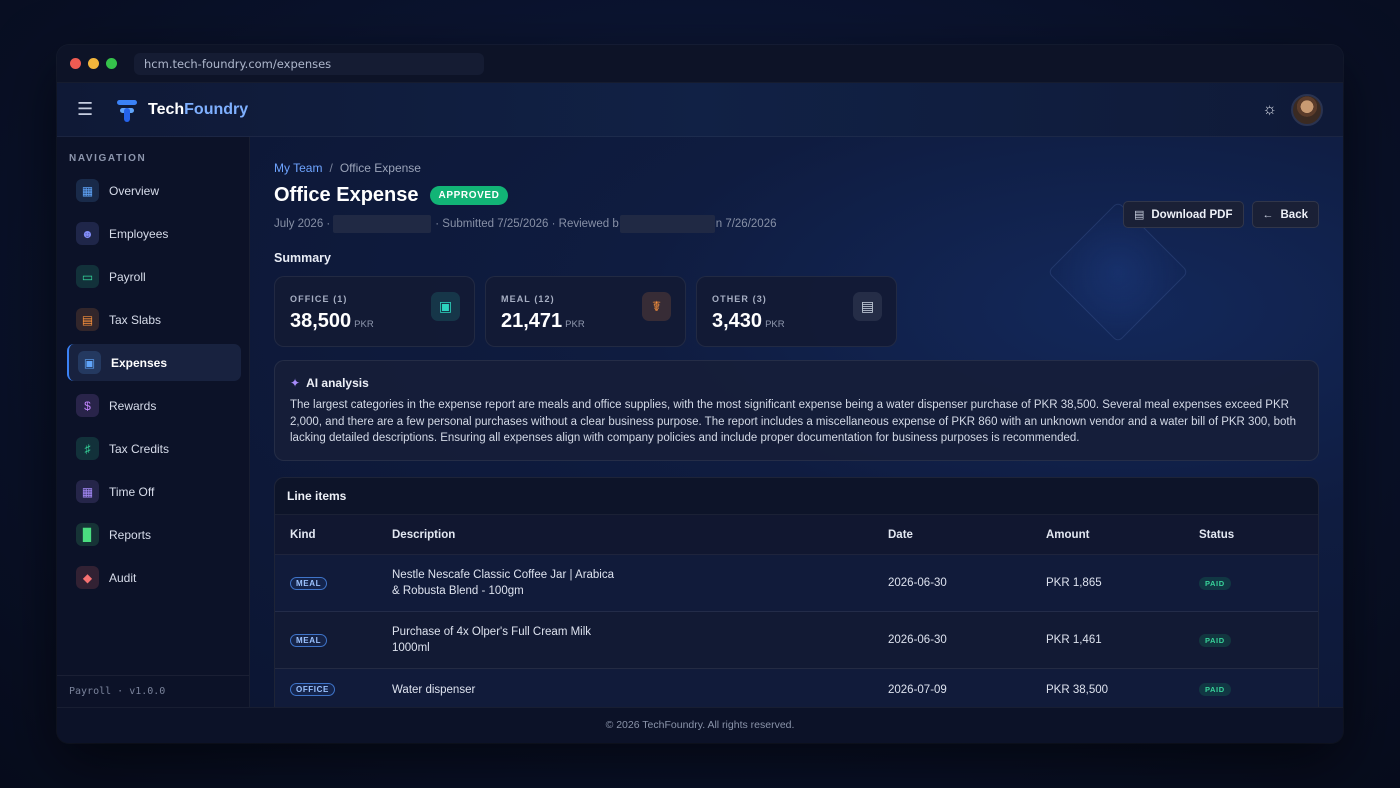  I want to click on bar-chart-icon: ▉, so click(87, 534).